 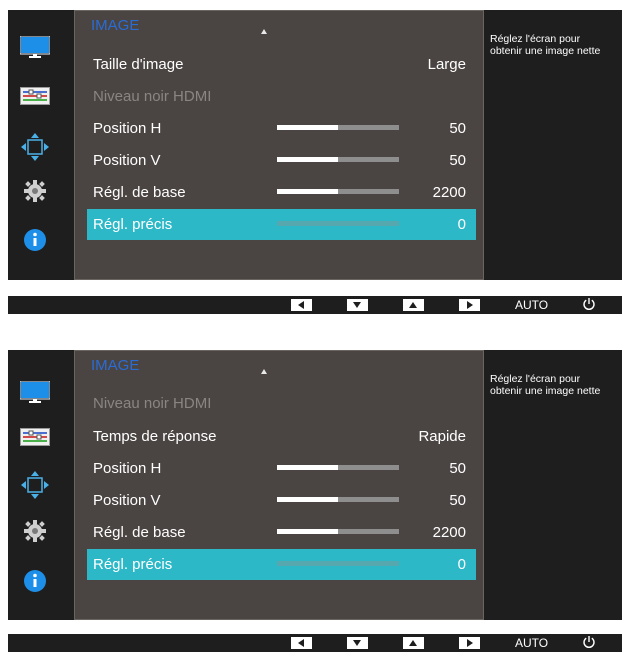 What do you see at coordinates (281, 64) in the screenshot?
I see `menu-item-taille-image: Taille d'image Large` at bounding box center [281, 64].